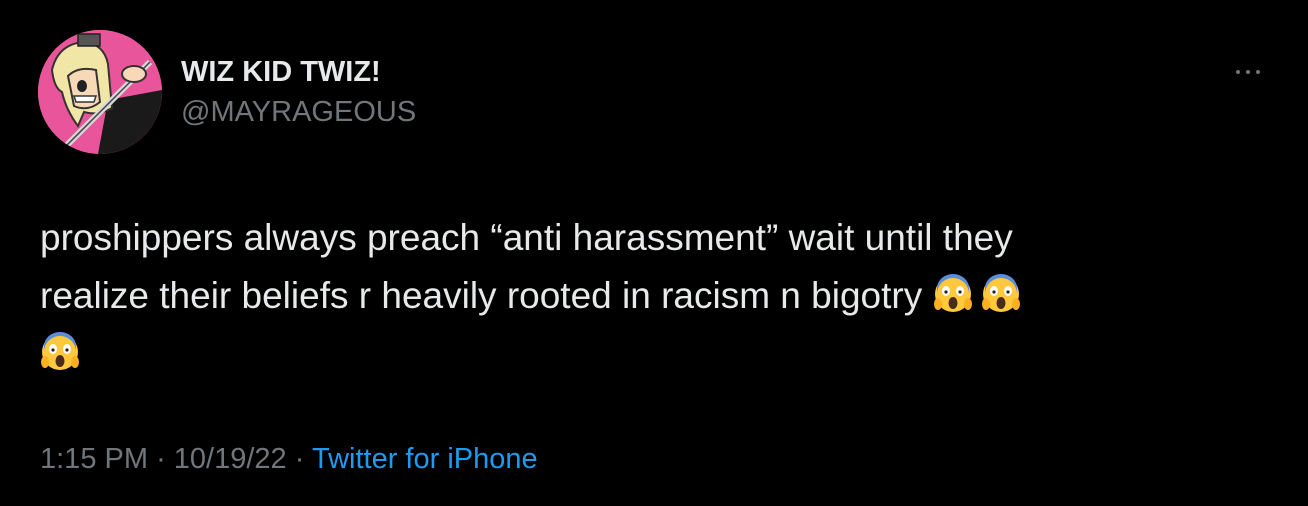 The height and width of the screenshot is (506, 1308). I want to click on profile-avatar-image, so click(100, 92).